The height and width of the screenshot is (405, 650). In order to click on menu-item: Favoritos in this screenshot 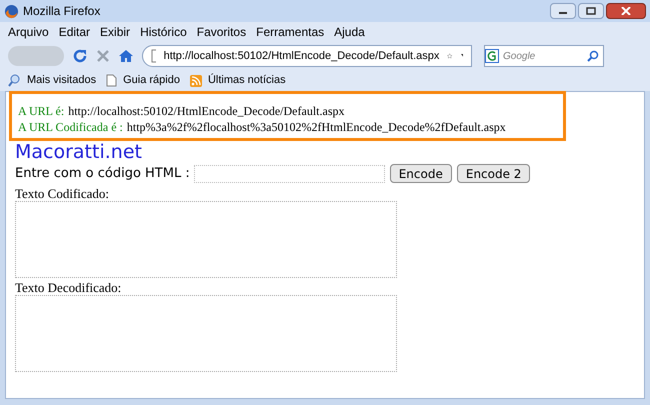, I will do `click(221, 32)`.